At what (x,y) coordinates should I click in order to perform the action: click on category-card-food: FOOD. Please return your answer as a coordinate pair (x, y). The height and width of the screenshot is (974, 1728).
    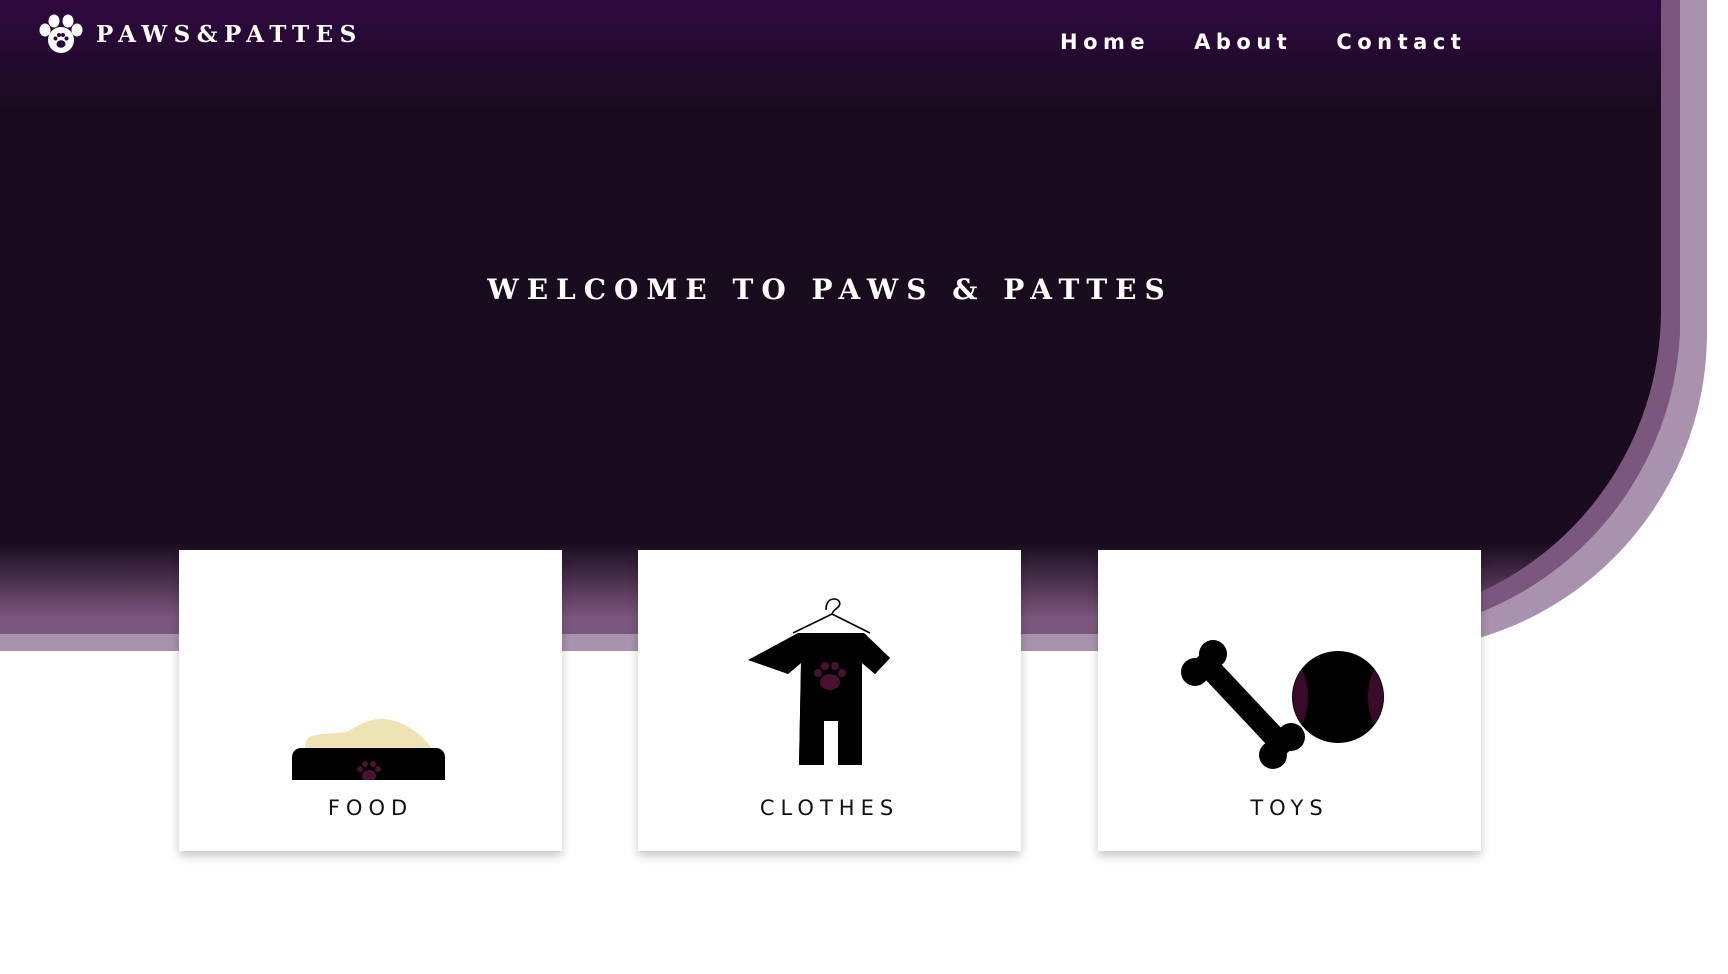
    Looking at the image, I should click on (370, 700).